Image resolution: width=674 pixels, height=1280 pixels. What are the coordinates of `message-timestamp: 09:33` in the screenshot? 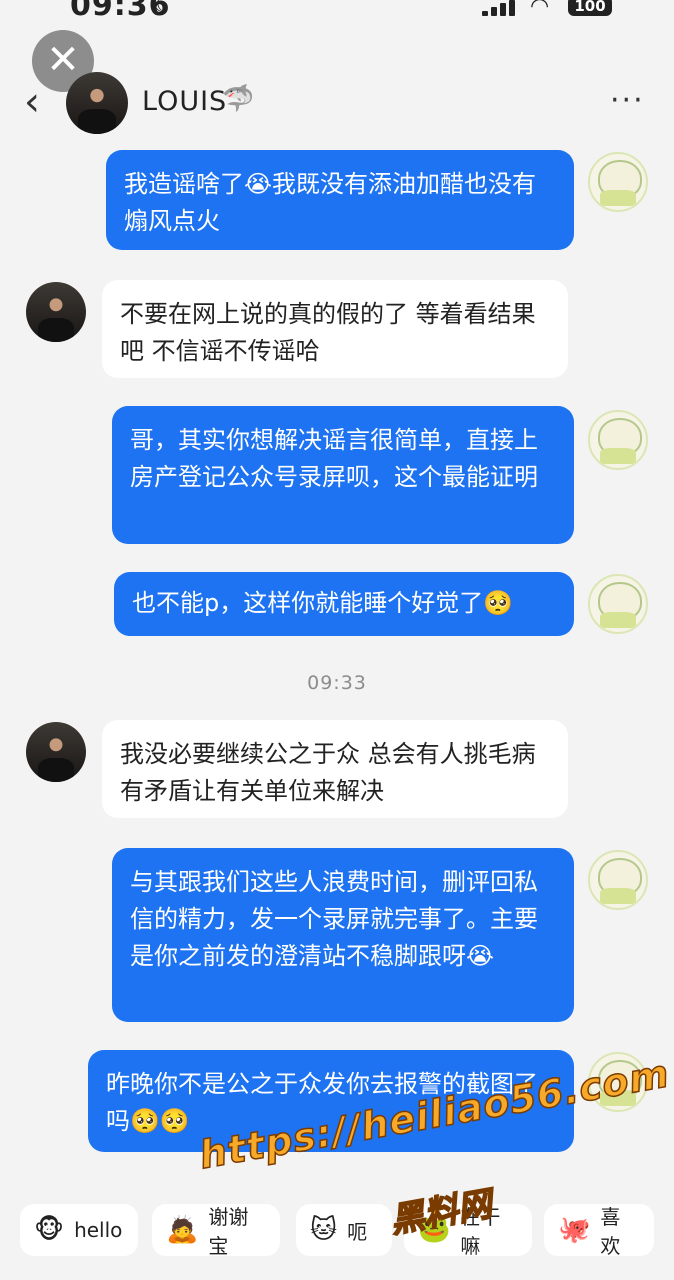 It's located at (337, 683).